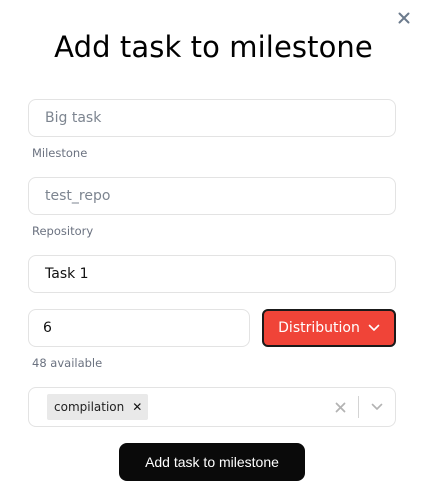 Image resolution: width=427 pixels, height=504 pixels. I want to click on tags-controls, so click(358, 407).